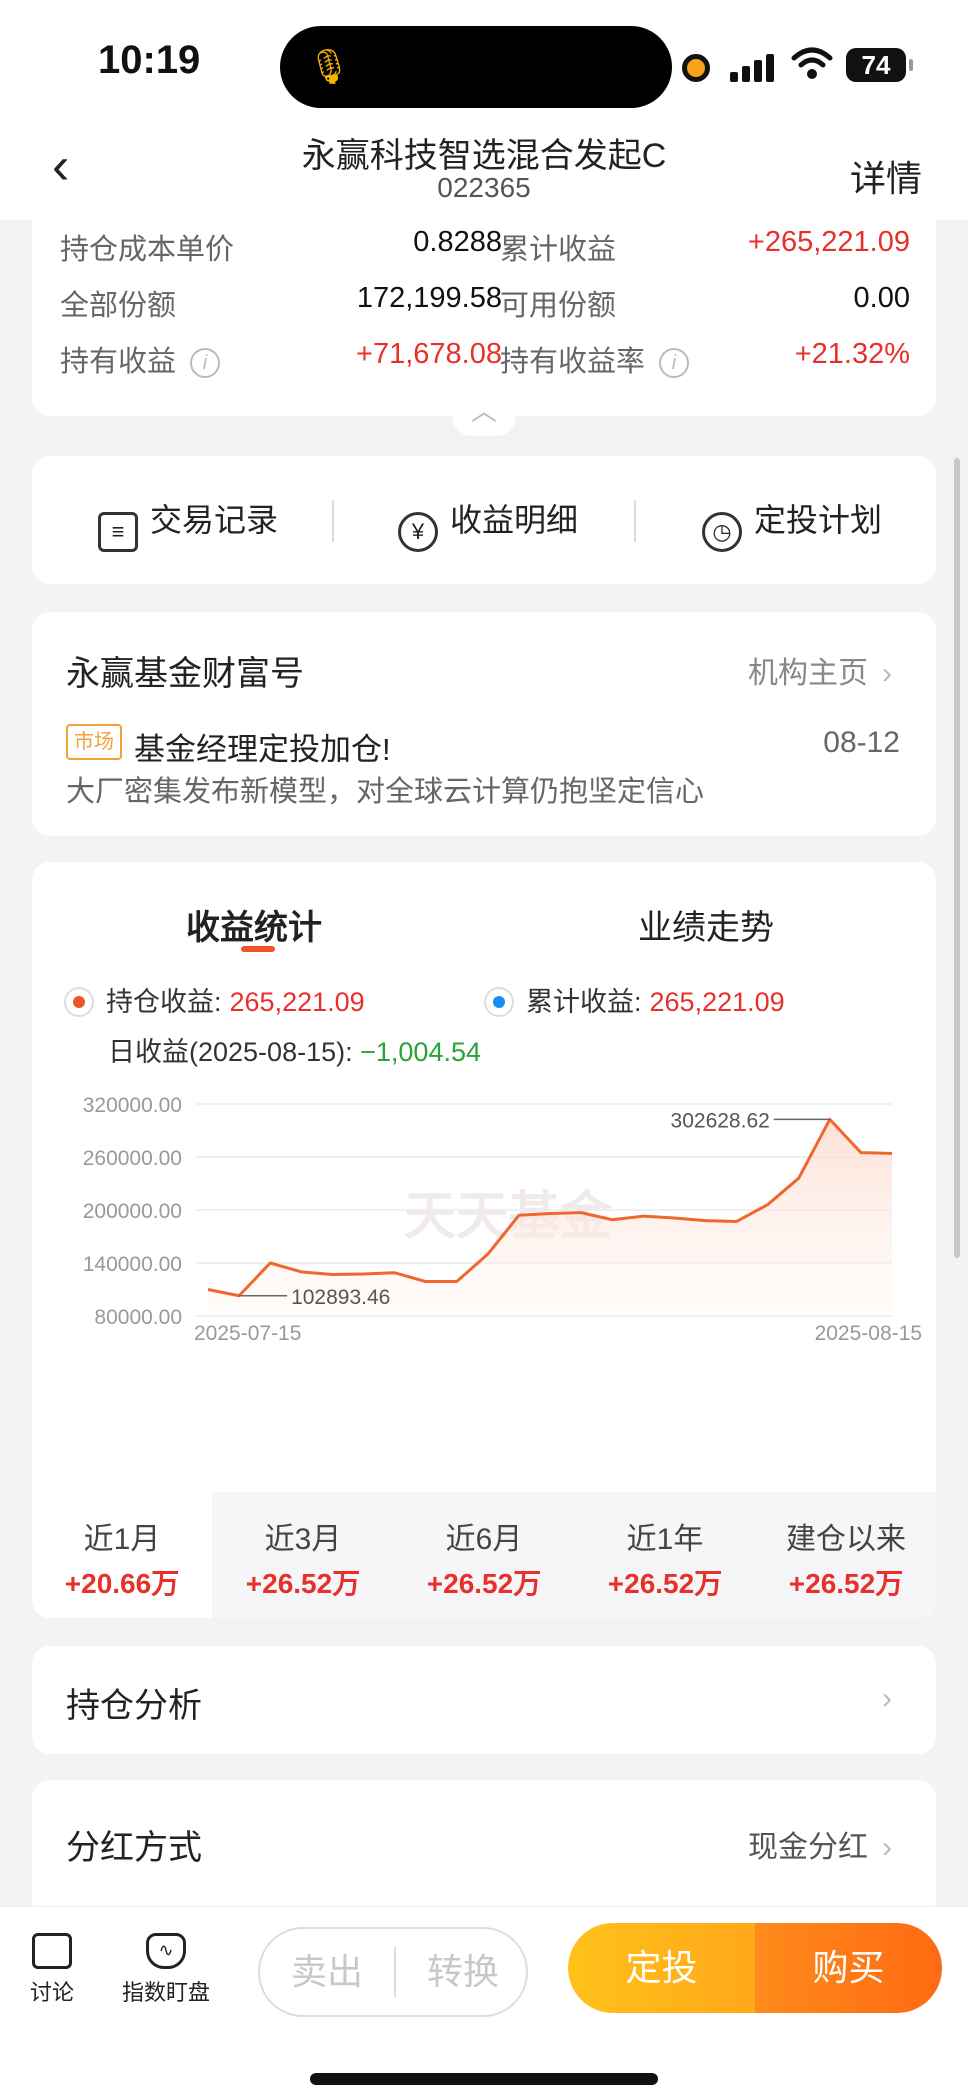 The height and width of the screenshot is (2098, 968). I want to click on institution-home-label: 机构主页, so click(808, 673).